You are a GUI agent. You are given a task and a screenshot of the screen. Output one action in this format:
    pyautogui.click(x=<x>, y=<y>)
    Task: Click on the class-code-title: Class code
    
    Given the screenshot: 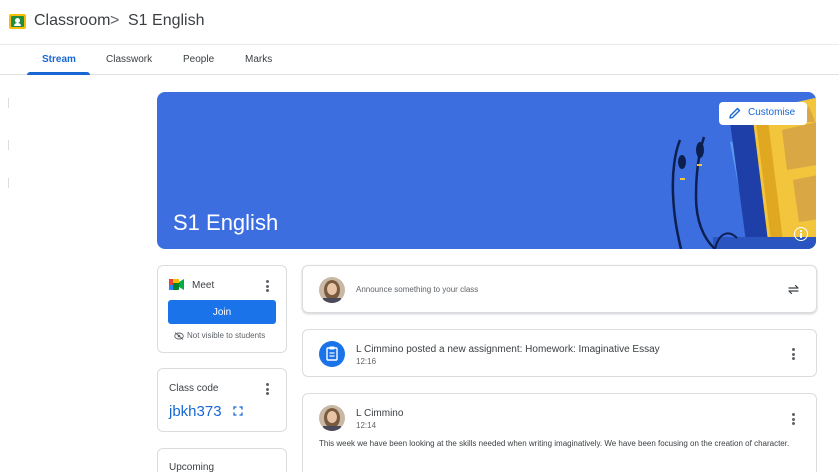 What is the action you would take?
    pyautogui.click(x=194, y=388)
    